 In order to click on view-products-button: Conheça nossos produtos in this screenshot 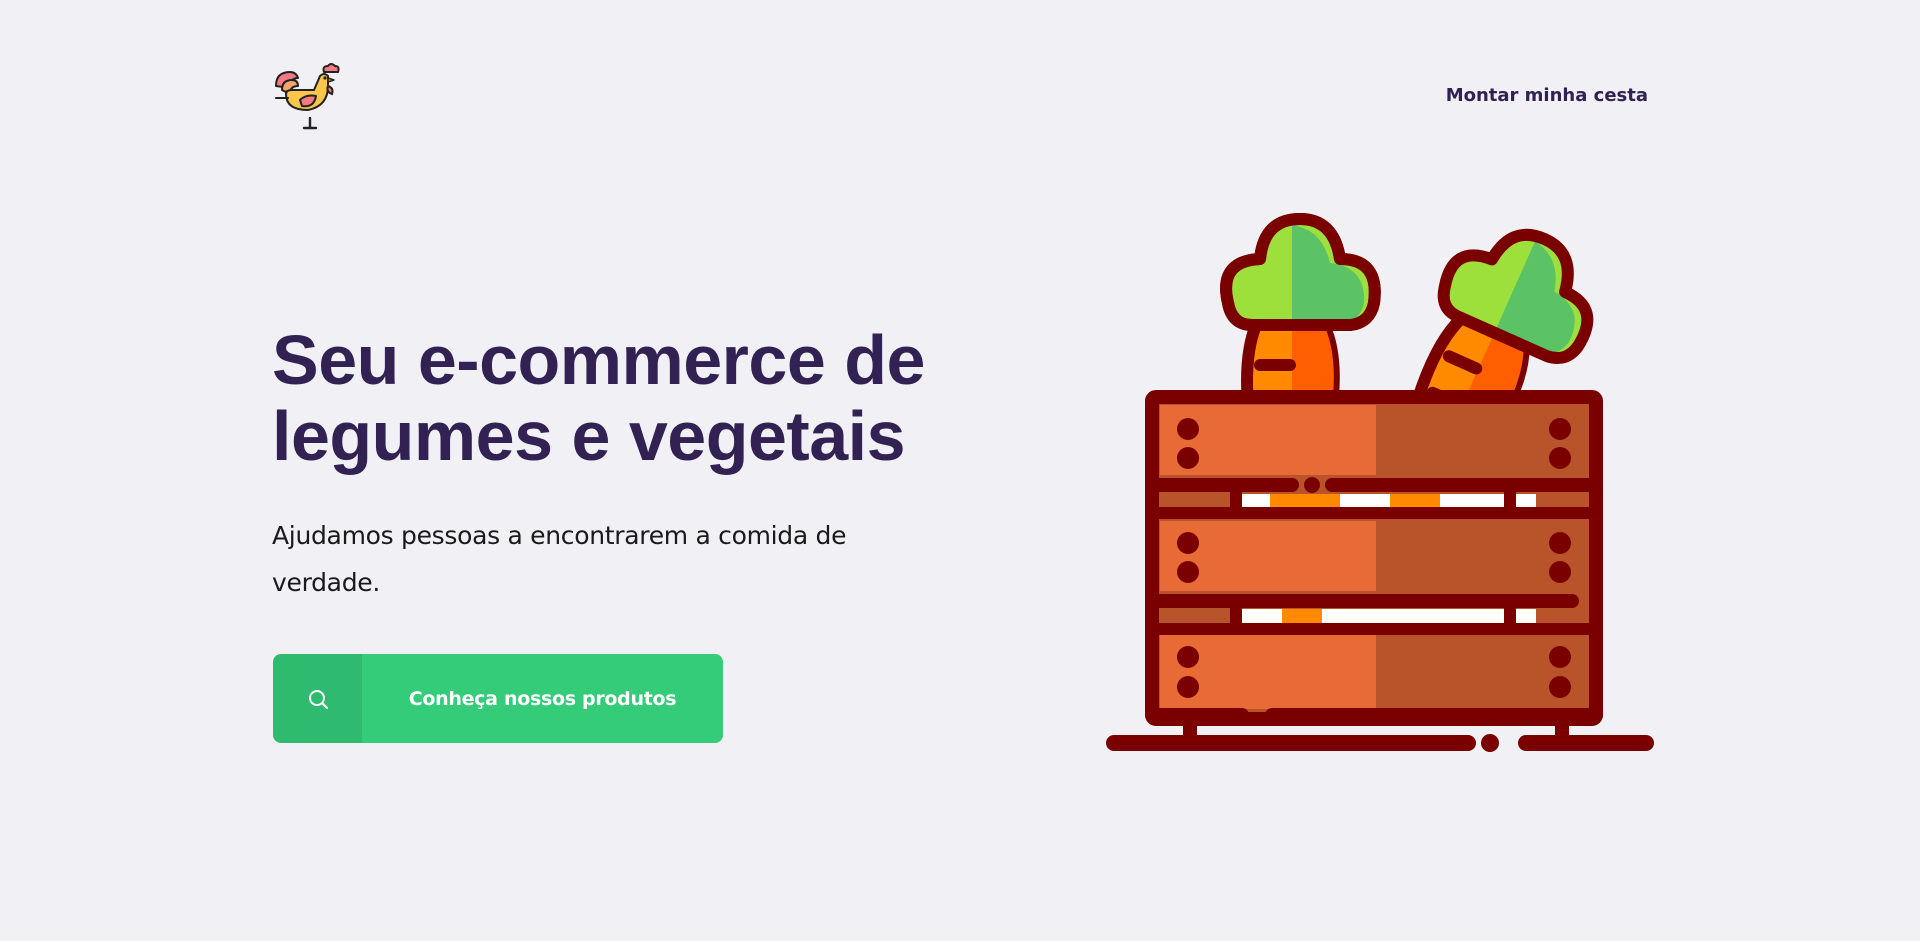, I will do `click(498, 698)`.